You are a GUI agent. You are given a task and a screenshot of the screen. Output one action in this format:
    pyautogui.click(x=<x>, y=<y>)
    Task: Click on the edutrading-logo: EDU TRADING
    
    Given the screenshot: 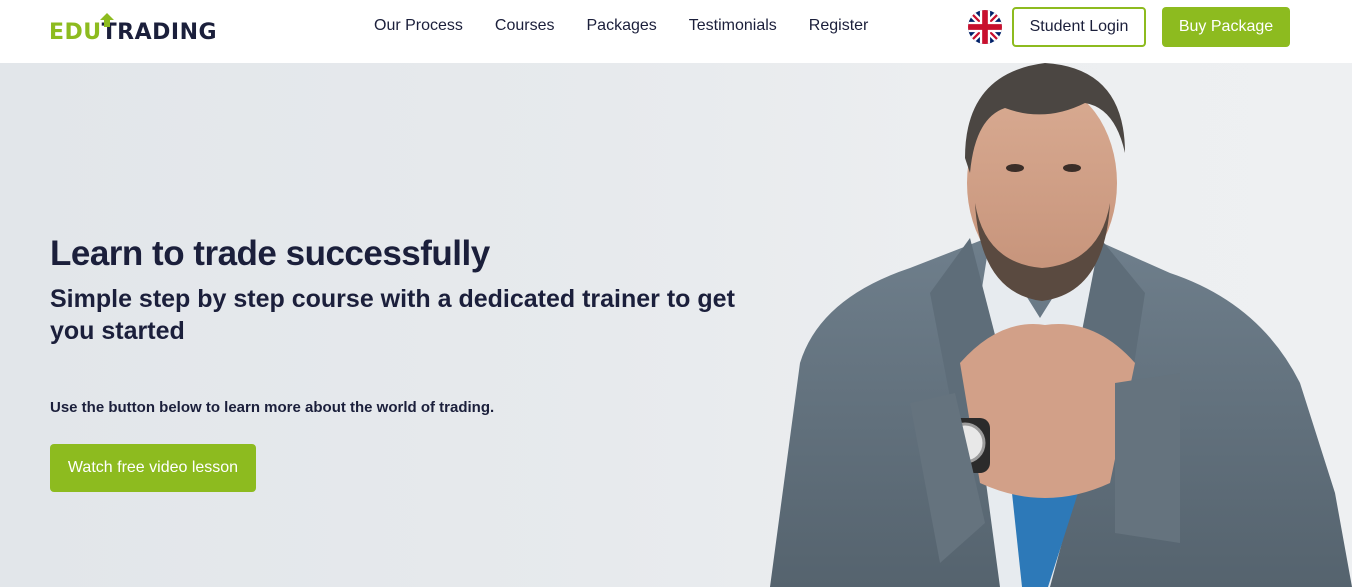 What is the action you would take?
    pyautogui.click(x=133, y=29)
    